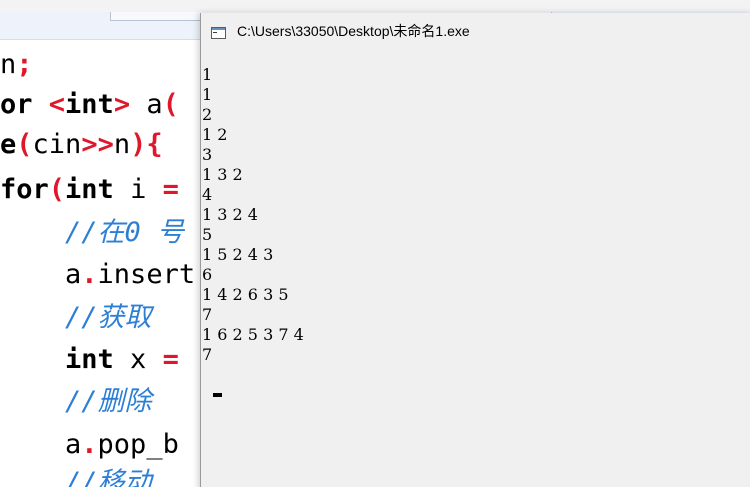 The width and height of the screenshot is (750, 487). What do you see at coordinates (8, 144) in the screenshot?
I see `code-token: e` at bounding box center [8, 144].